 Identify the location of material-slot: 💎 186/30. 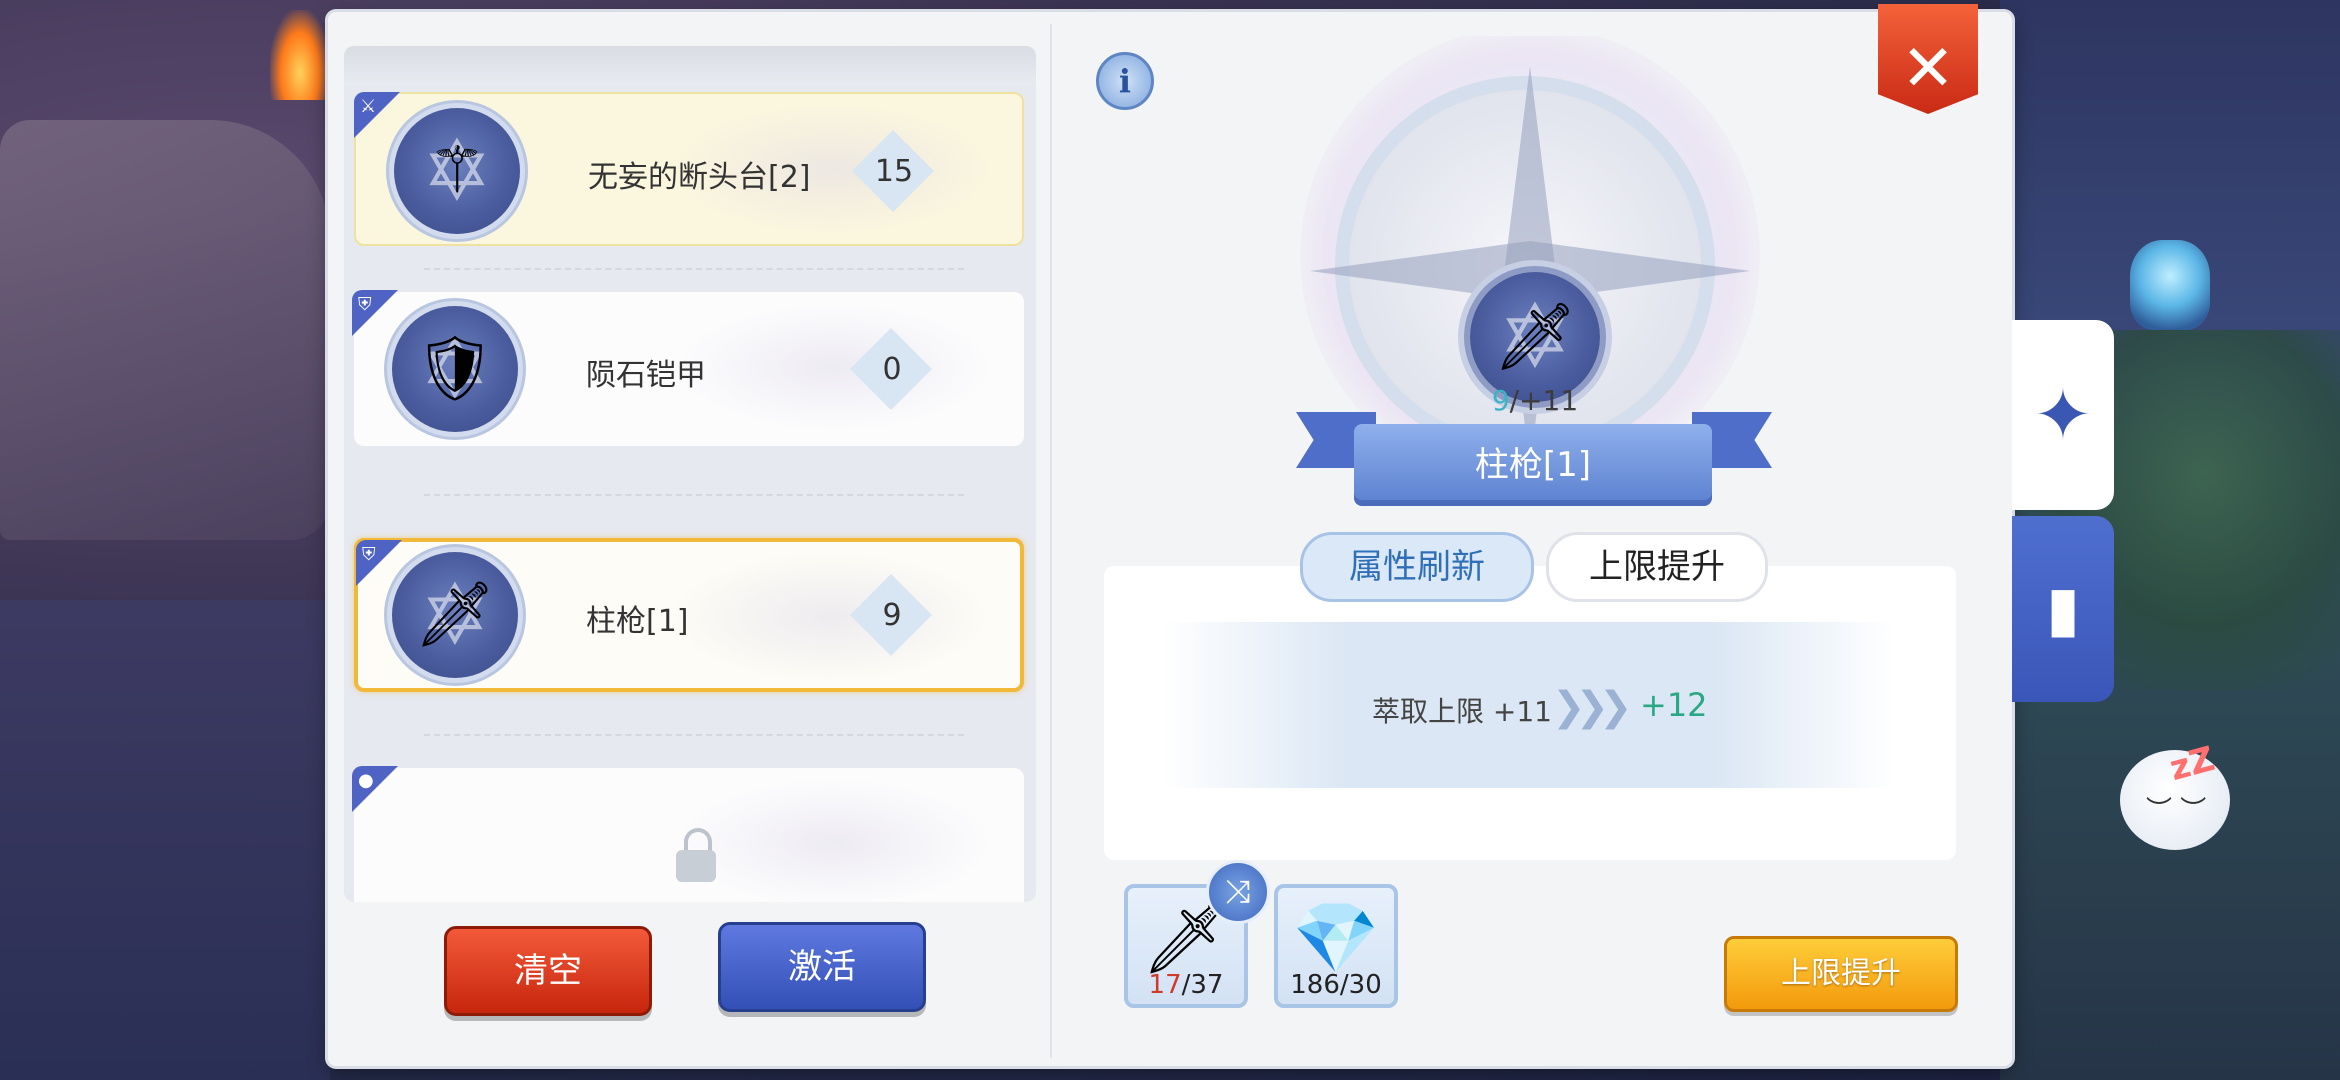
(1336, 946).